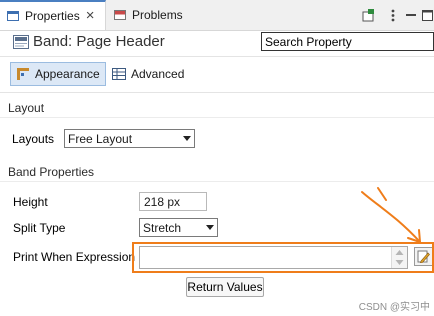 The image size is (434, 316). Describe the element at coordinates (225, 287) in the screenshot. I see `return-values-button: Return Values` at that location.